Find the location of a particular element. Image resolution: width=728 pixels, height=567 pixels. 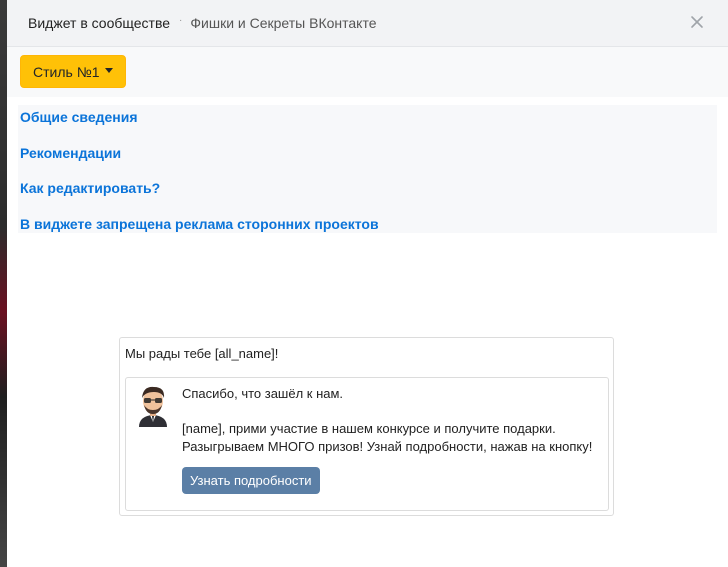

style-dropdown-label: Стиль №1 is located at coordinates (66, 71).